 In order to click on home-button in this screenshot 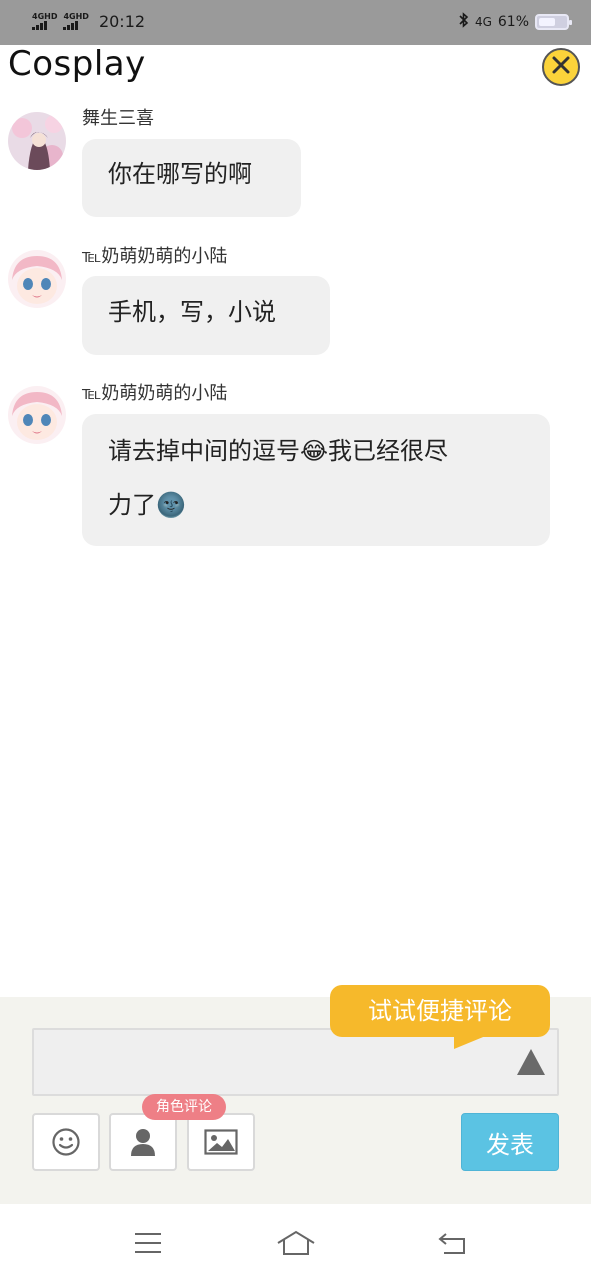, I will do `click(296, 1243)`.